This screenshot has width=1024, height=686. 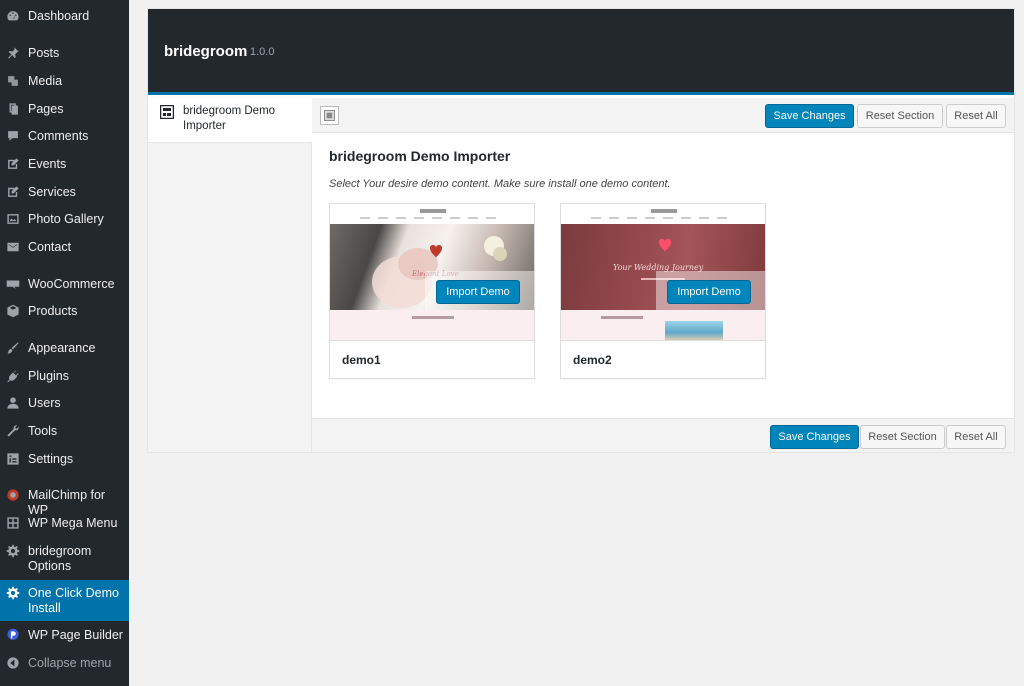 What do you see at coordinates (64, 559) in the screenshot?
I see `sidebar-item-bridegroom-options: bridegroom Options` at bounding box center [64, 559].